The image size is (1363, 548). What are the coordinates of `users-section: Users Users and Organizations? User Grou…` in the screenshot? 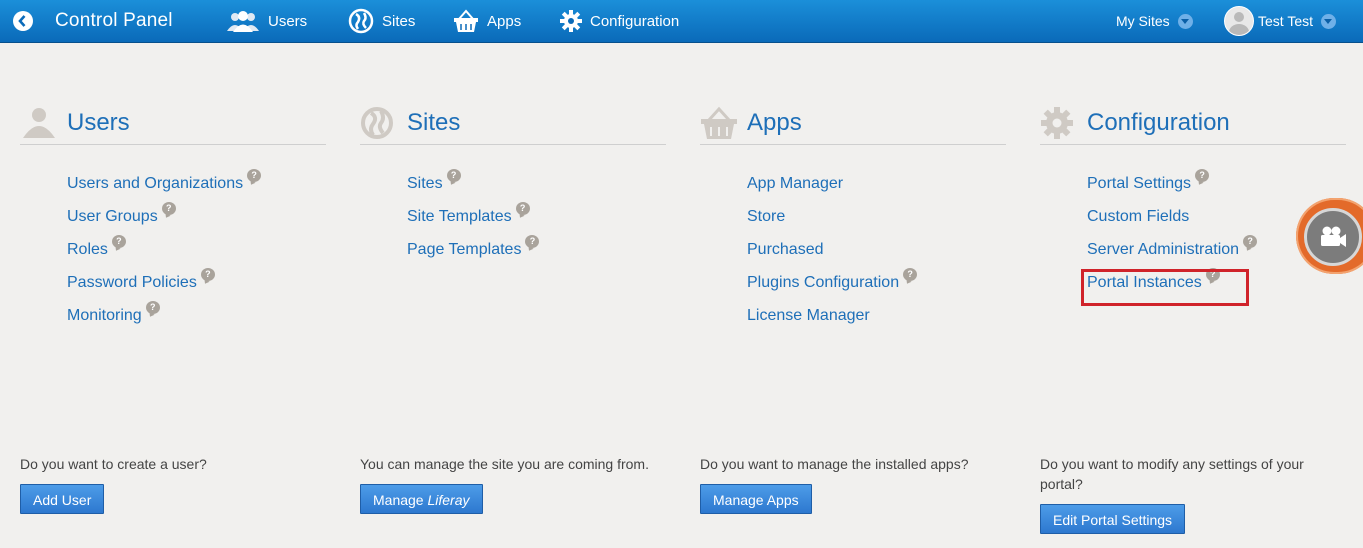 It's located at (173, 212).